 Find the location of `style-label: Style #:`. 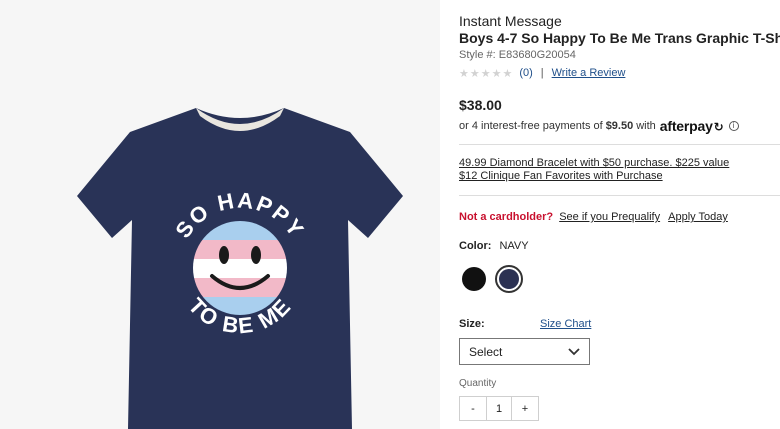

style-label: Style #: is located at coordinates (477, 55).